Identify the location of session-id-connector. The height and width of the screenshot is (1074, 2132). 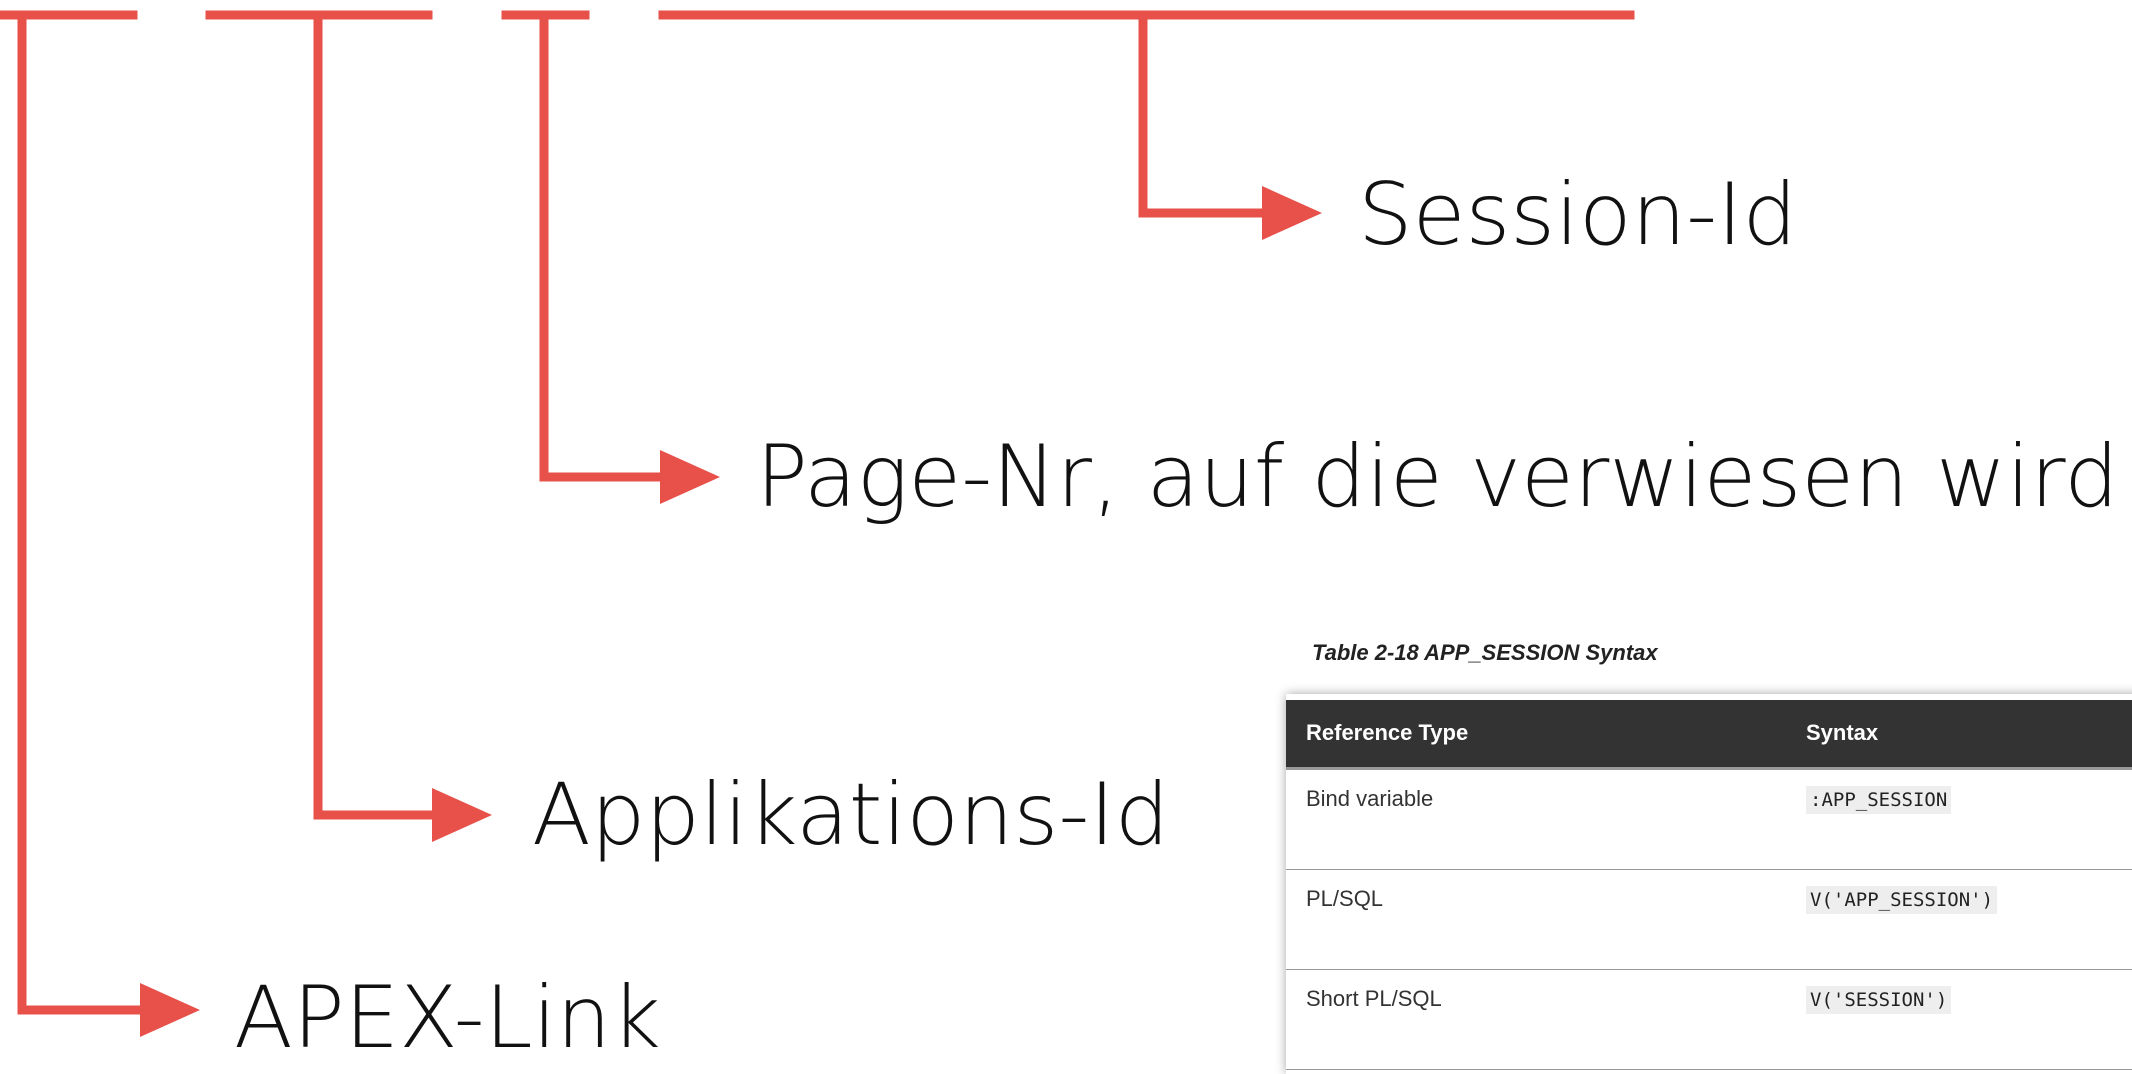
(1217, 116).